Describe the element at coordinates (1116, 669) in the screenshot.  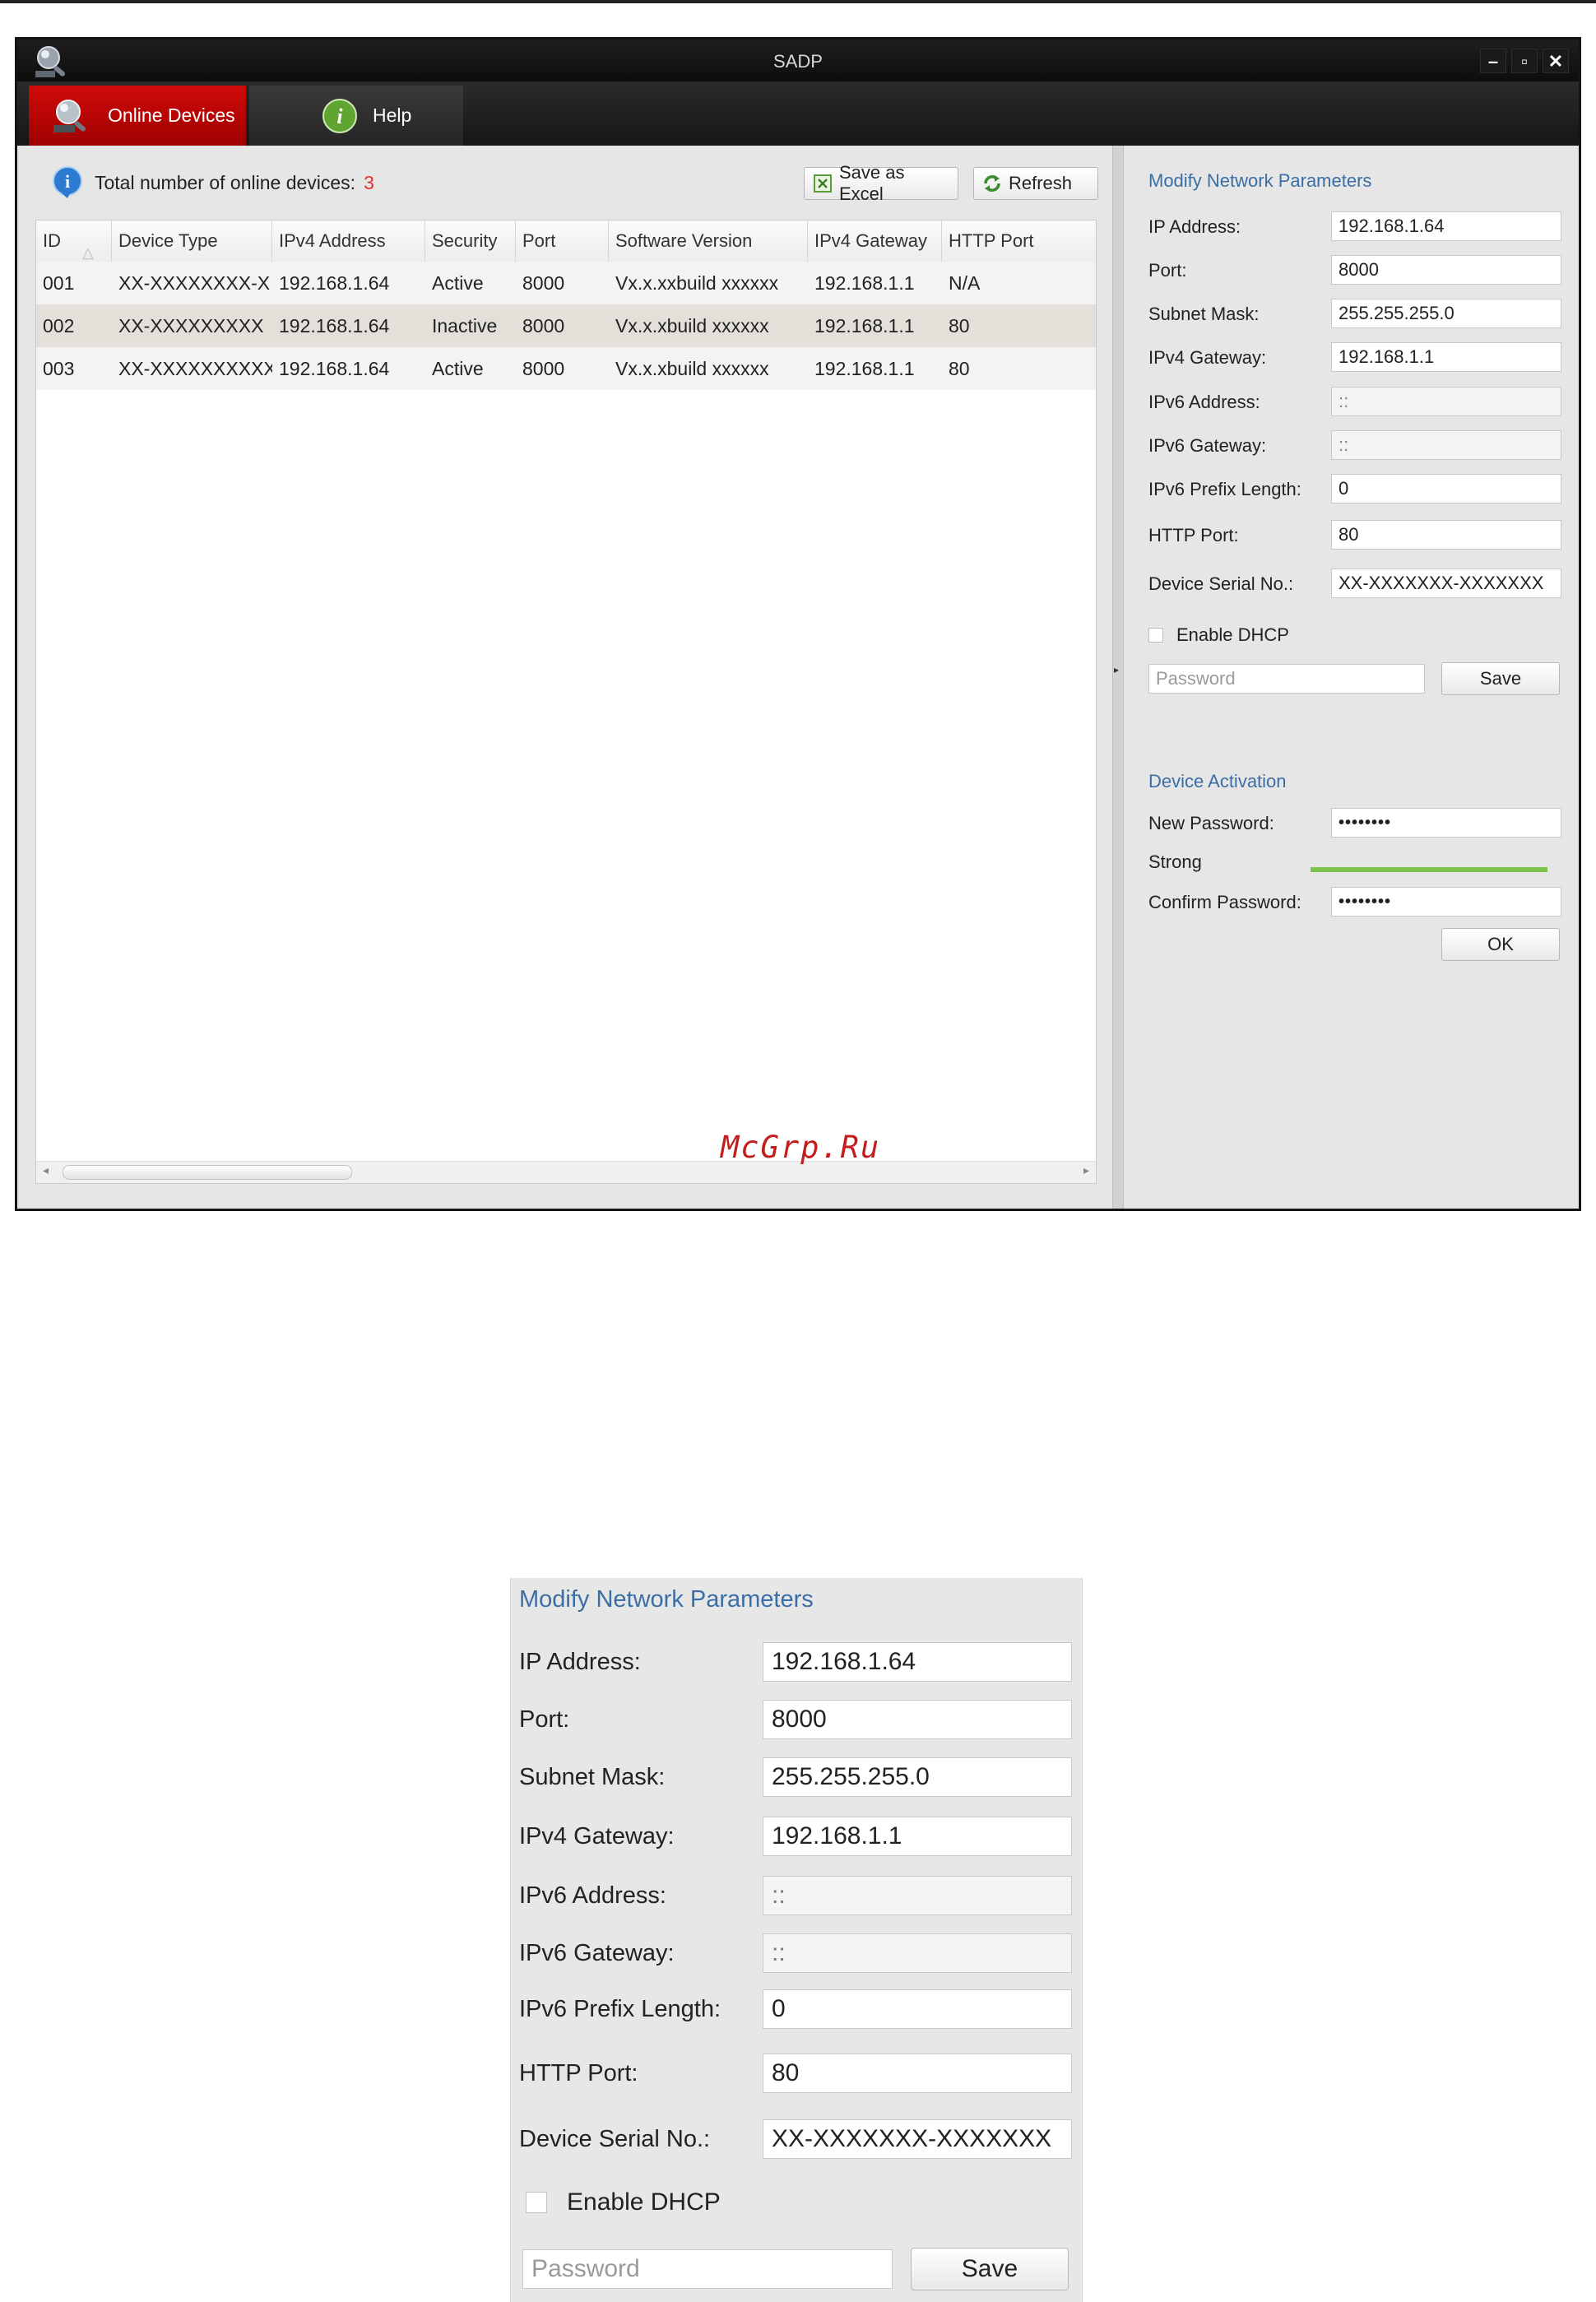
I see `splitter-arrow-icon: ▸` at that location.